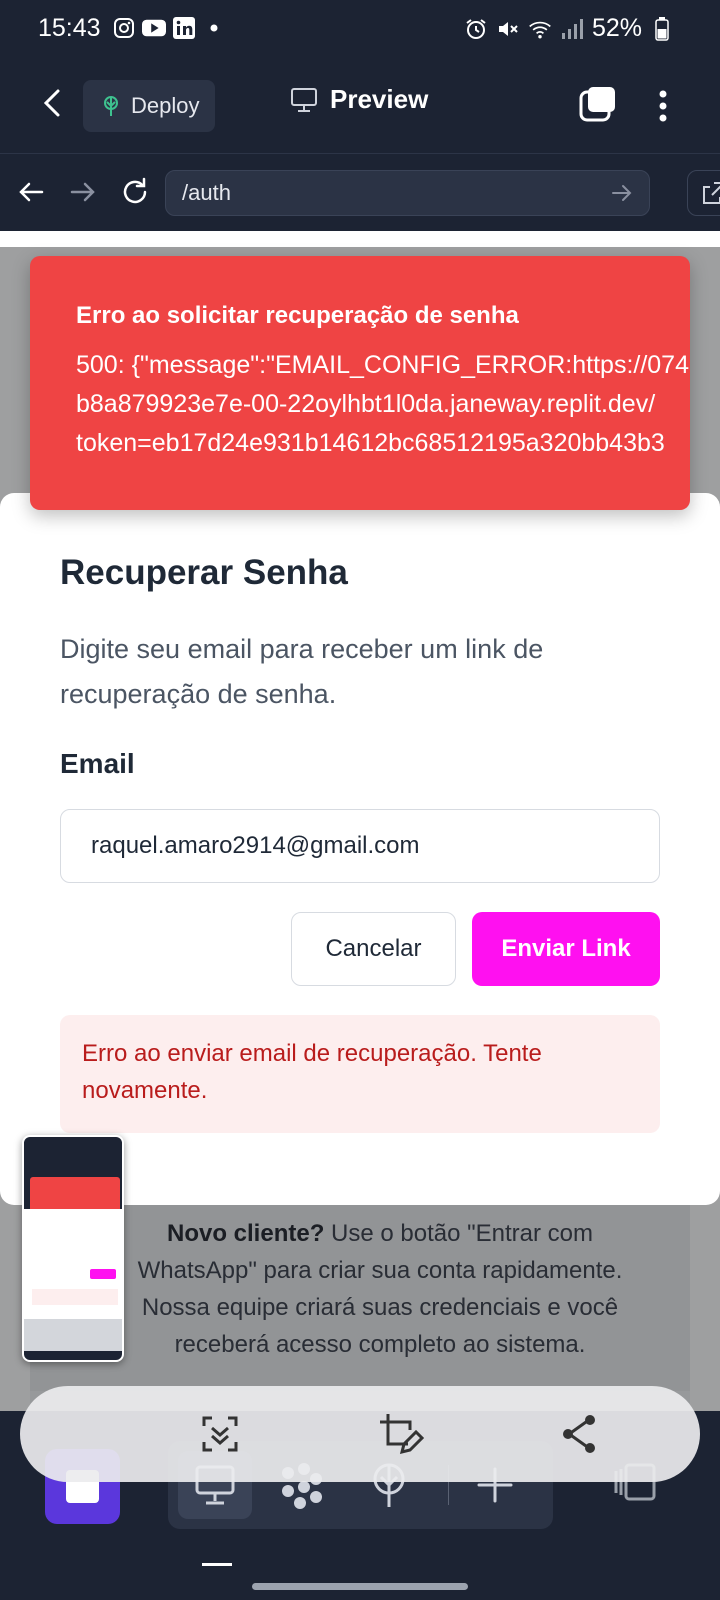  Describe the element at coordinates (508, 29) in the screenshot. I see `mute-icon` at that location.